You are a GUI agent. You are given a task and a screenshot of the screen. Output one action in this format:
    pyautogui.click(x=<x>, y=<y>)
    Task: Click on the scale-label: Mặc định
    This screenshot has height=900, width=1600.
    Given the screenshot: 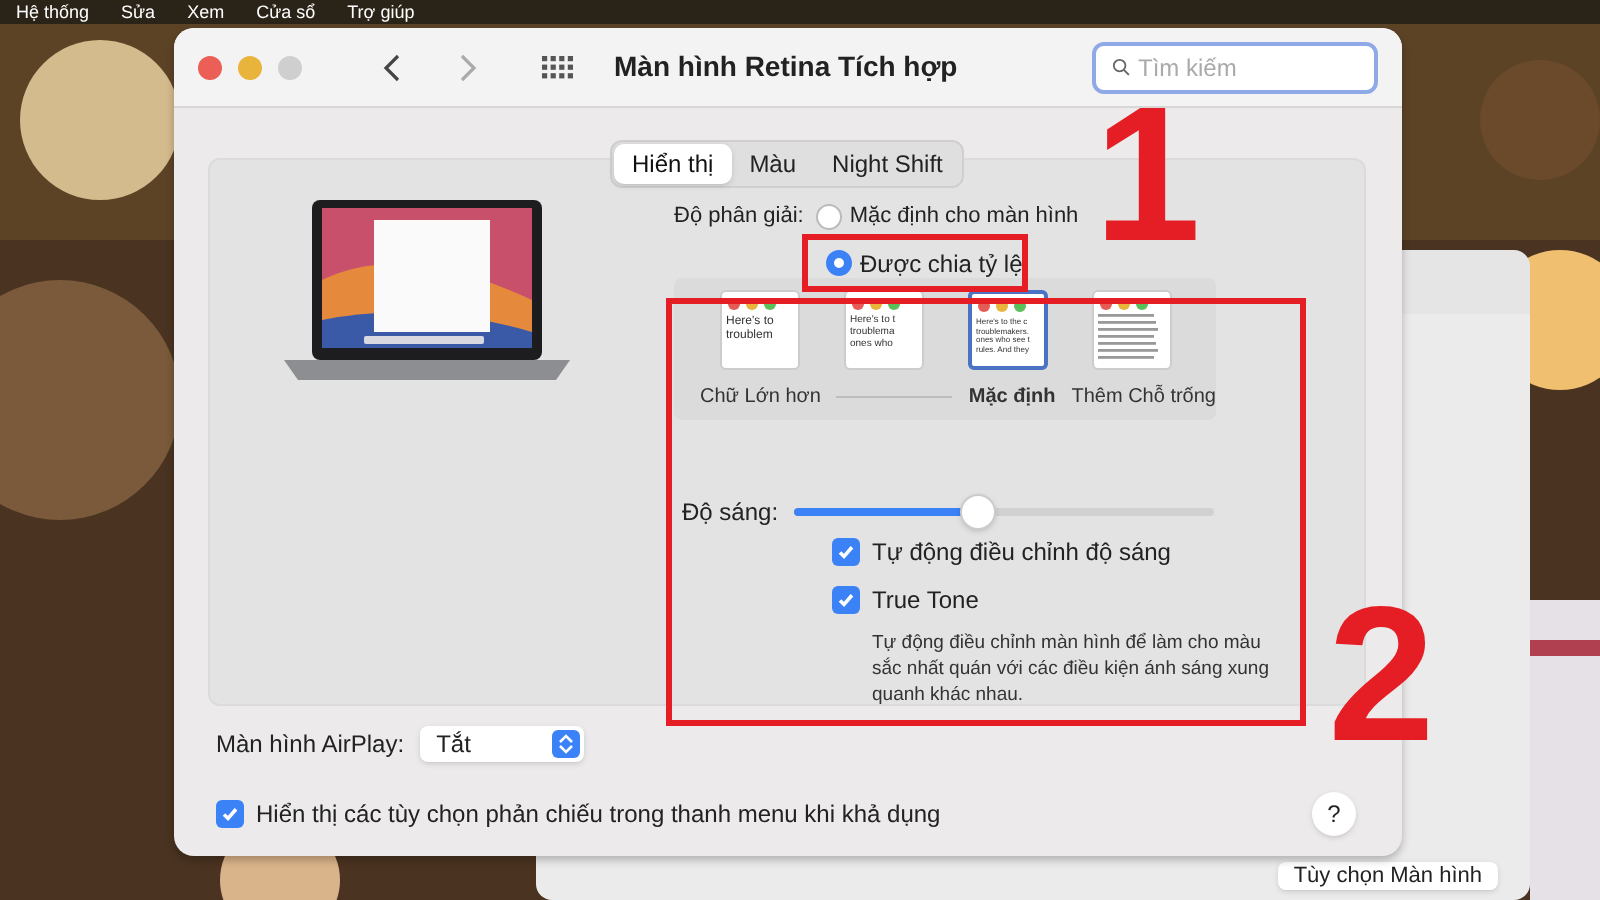 What is the action you would take?
    pyautogui.click(x=1012, y=398)
    